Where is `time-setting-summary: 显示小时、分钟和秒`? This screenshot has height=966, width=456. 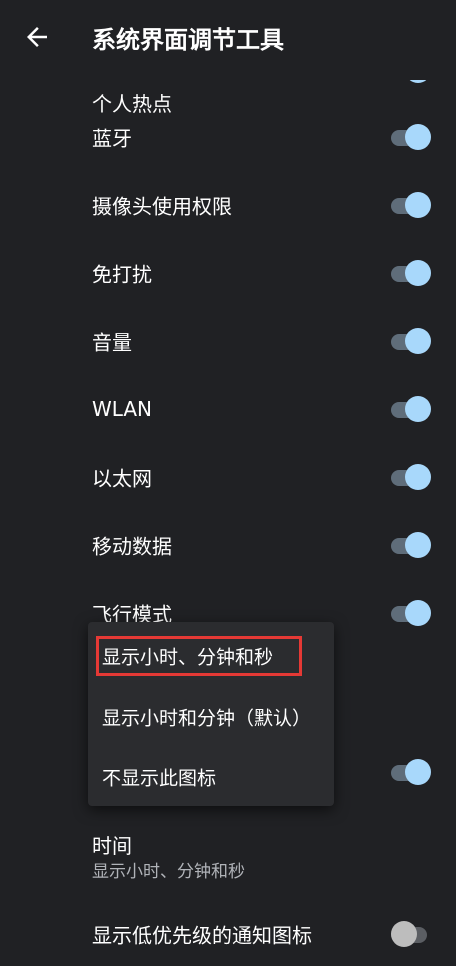 time-setting-summary: 显示小时、分钟和秒 is located at coordinates (168, 872).